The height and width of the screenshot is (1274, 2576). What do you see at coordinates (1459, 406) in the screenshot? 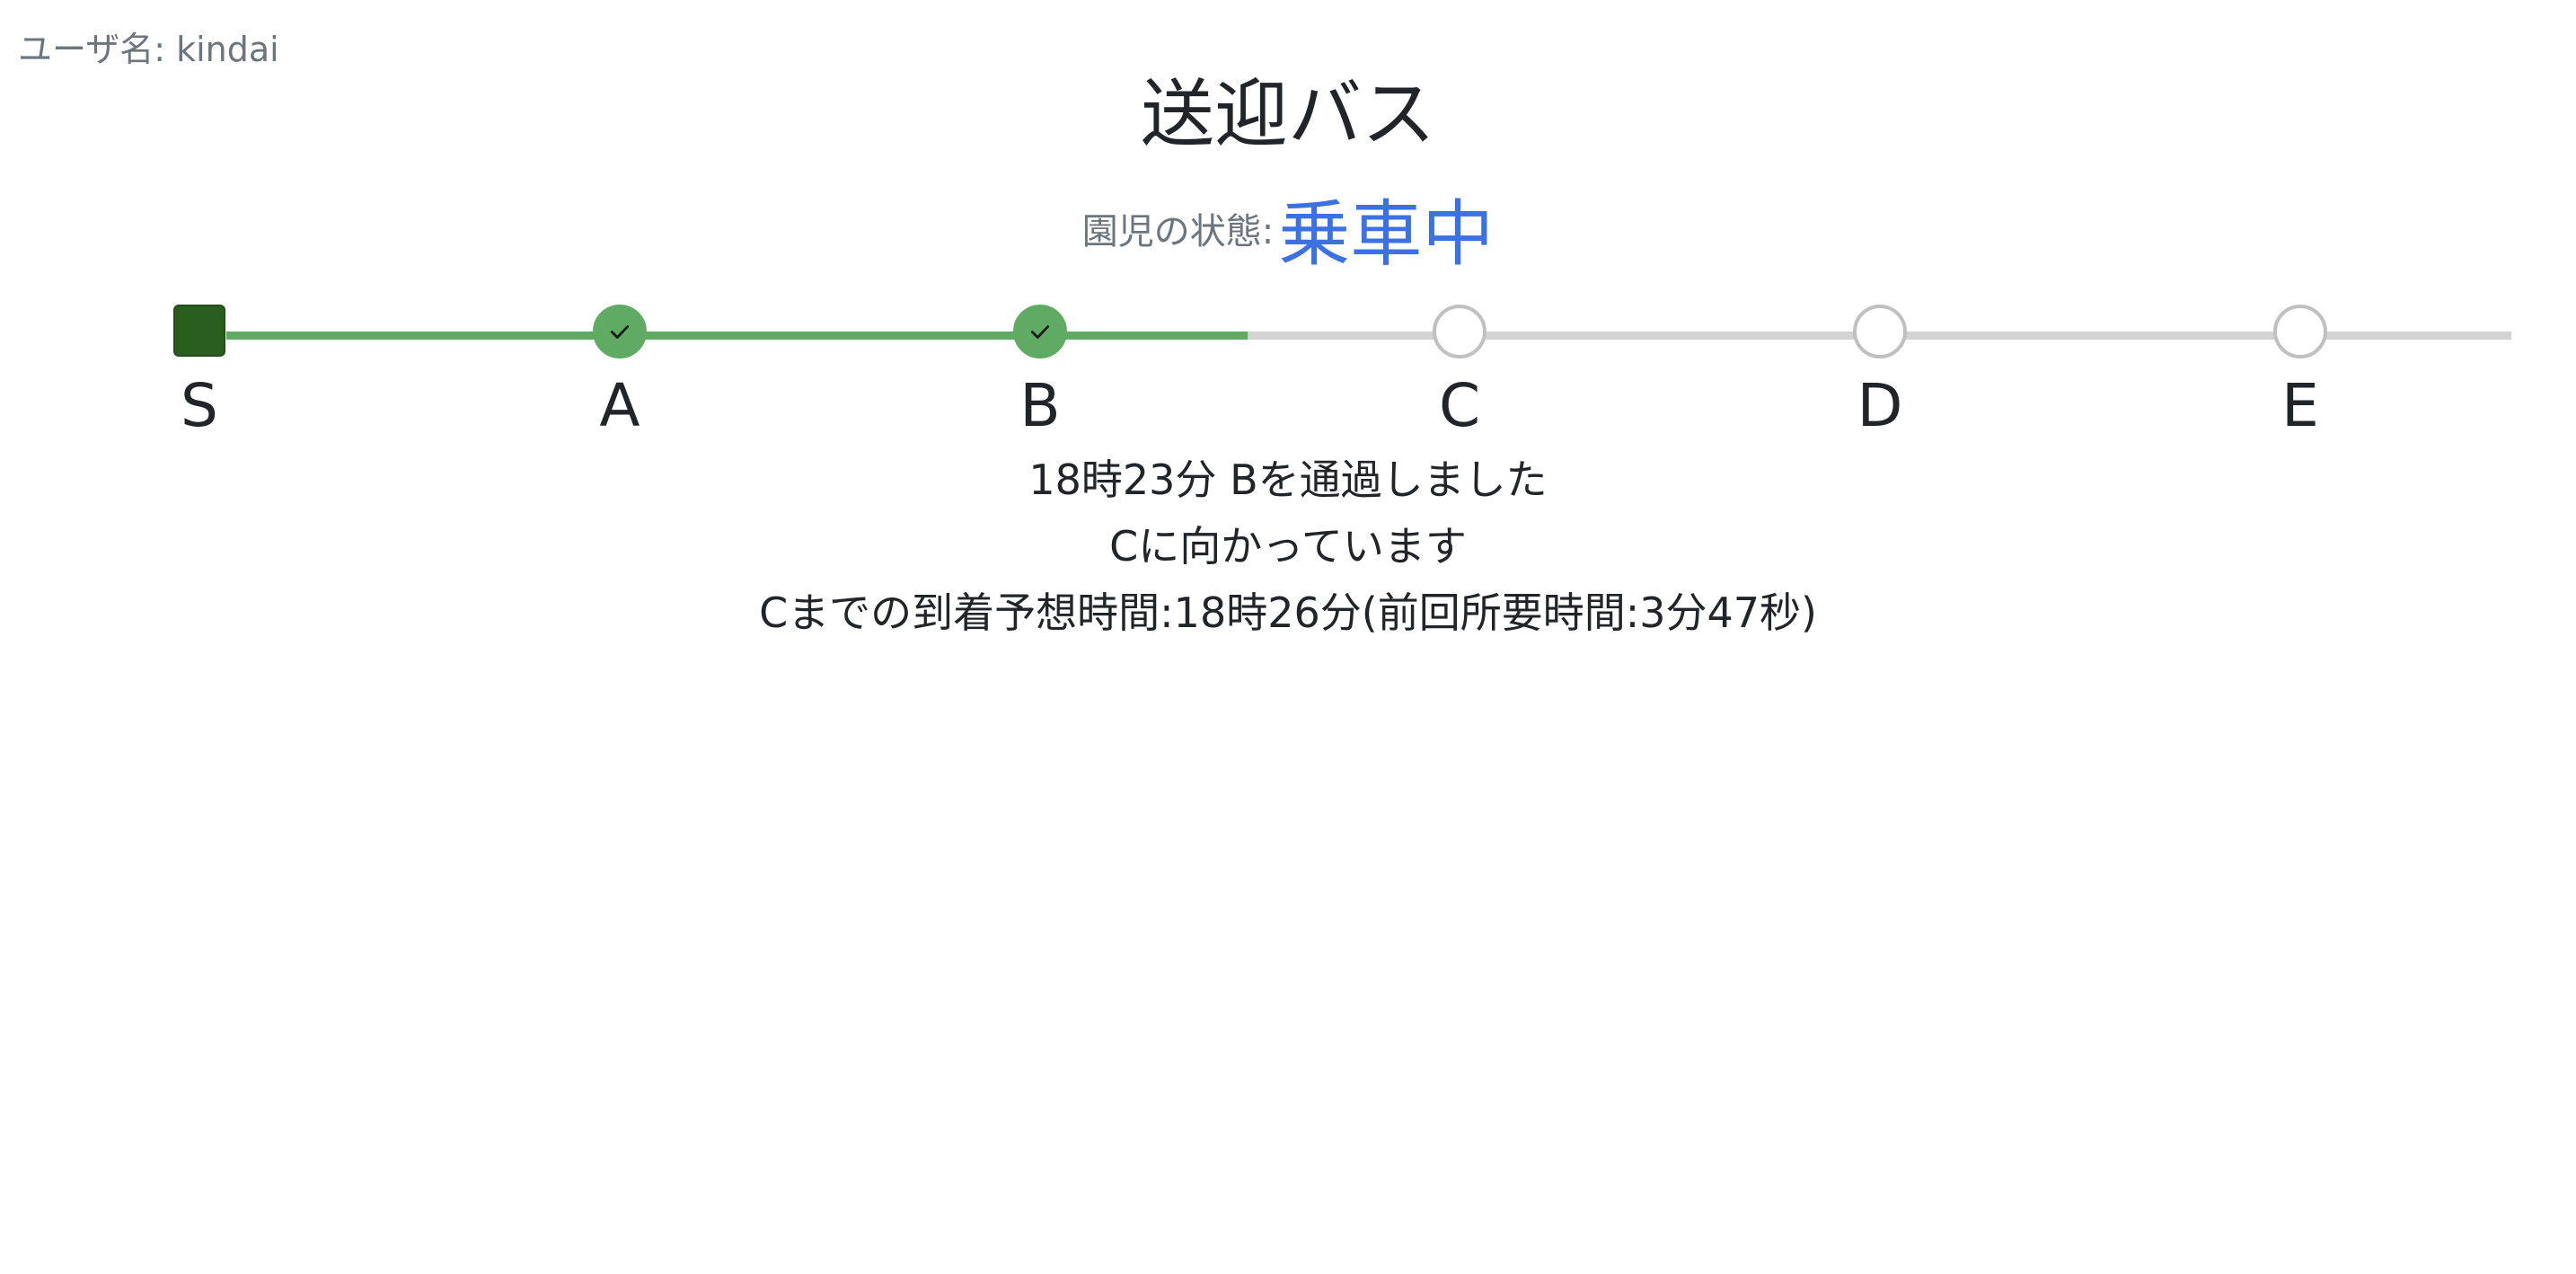
I see `stop-label-c: C` at bounding box center [1459, 406].